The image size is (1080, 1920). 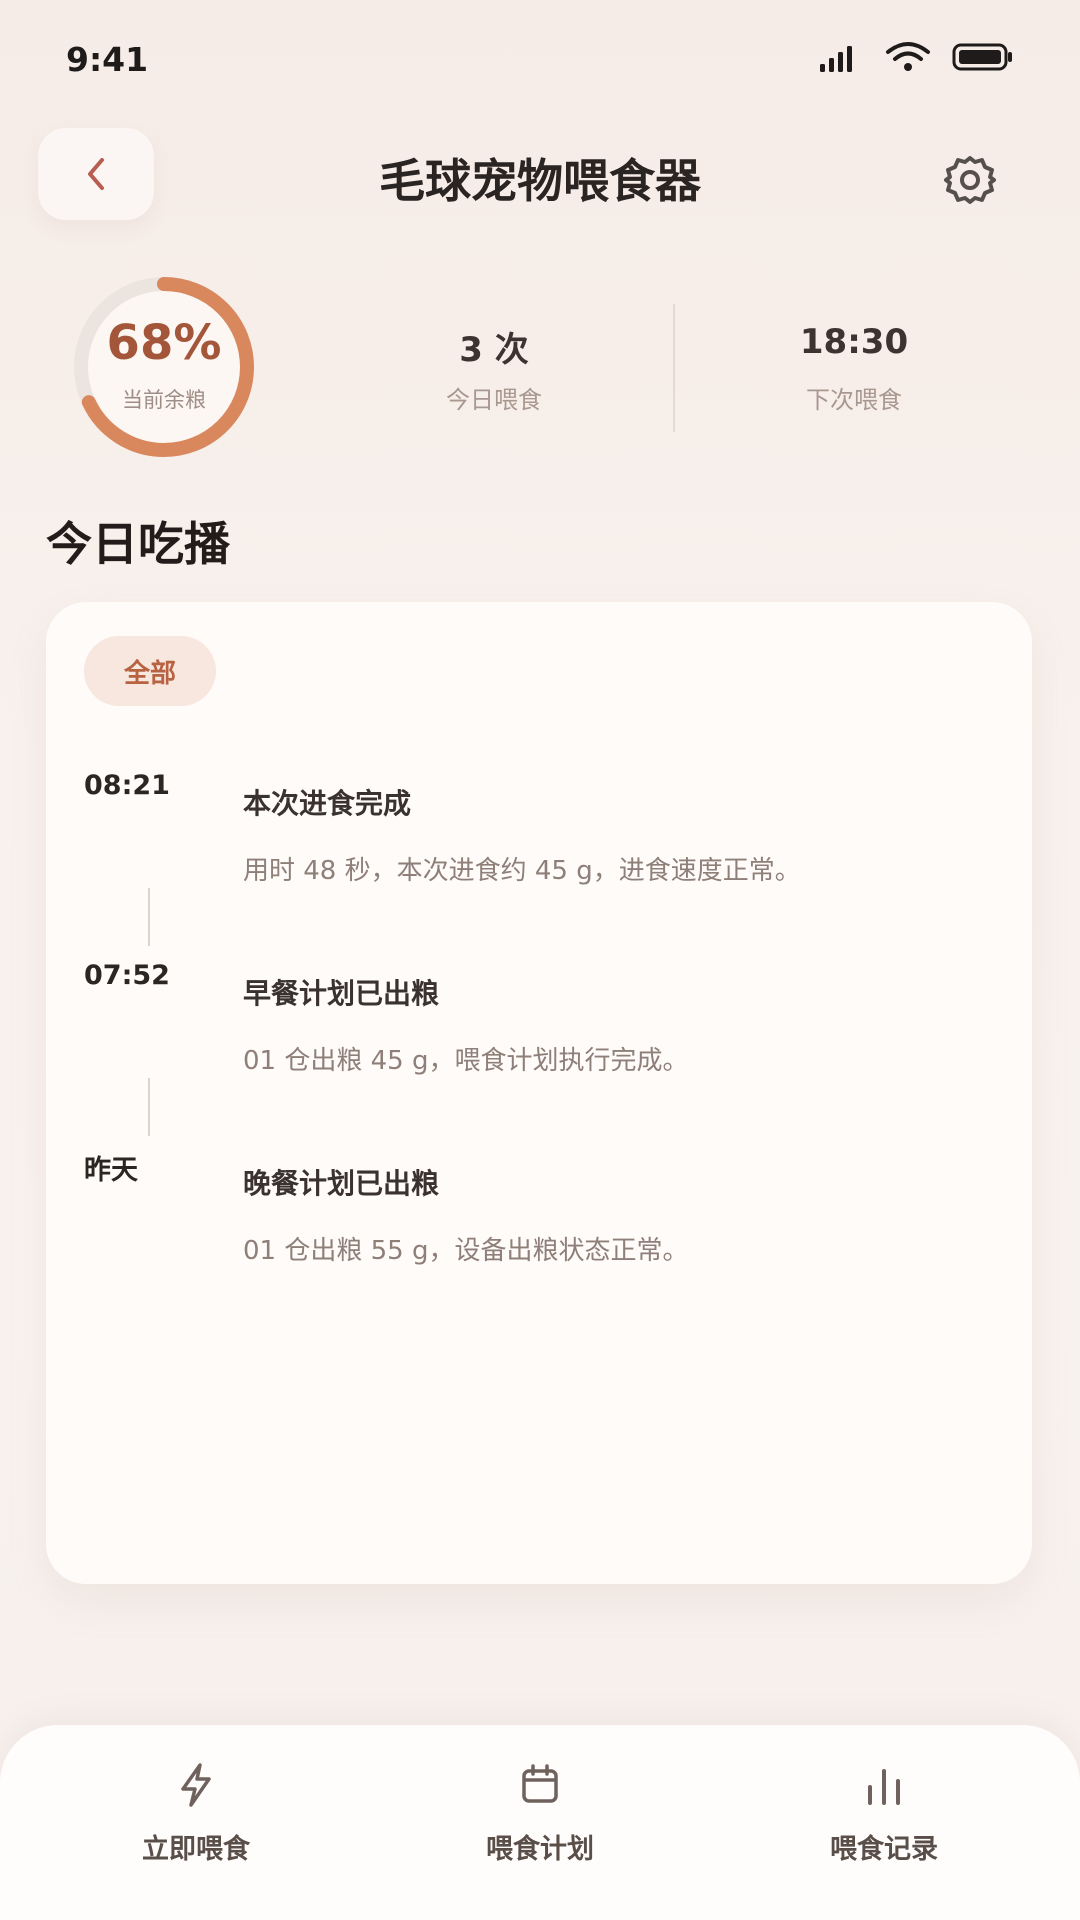 I want to click on stats-divider, so click(x=674, y=368).